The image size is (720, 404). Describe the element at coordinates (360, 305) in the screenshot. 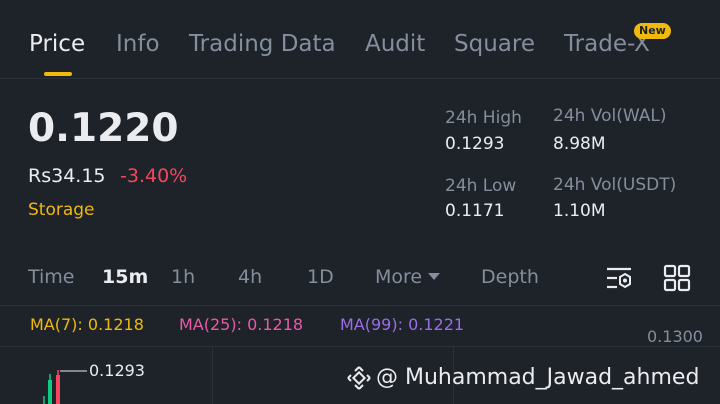

I see `chart-divider` at that location.